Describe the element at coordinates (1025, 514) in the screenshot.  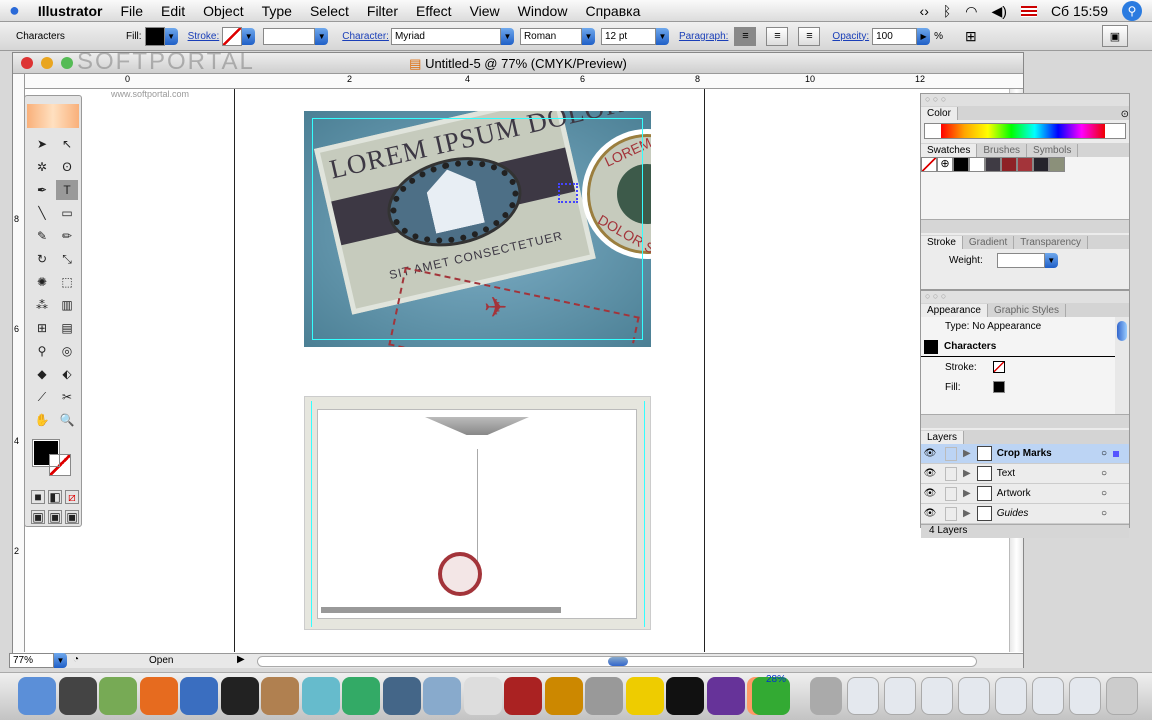
I see `layer-row: 👁 ▶ Guides ○` at that location.